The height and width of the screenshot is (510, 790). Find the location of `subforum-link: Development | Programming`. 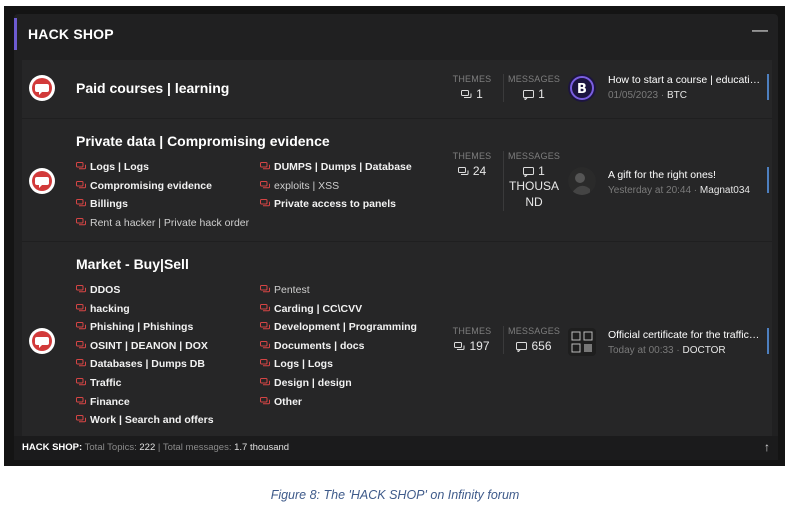

subforum-link: Development | Programming is located at coordinates (338, 327).